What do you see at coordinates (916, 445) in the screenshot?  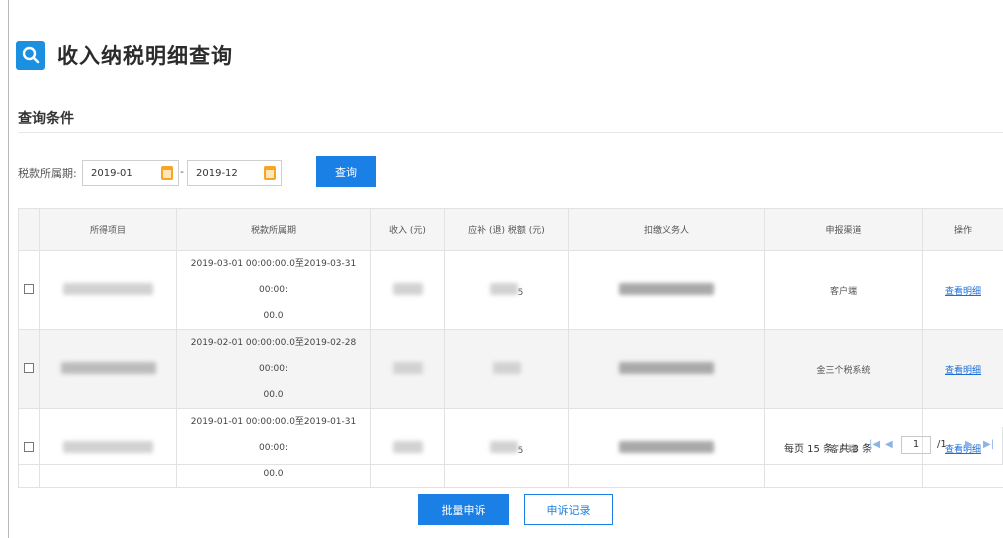 I see `page-number-input: 1` at bounding box center [916, 445].